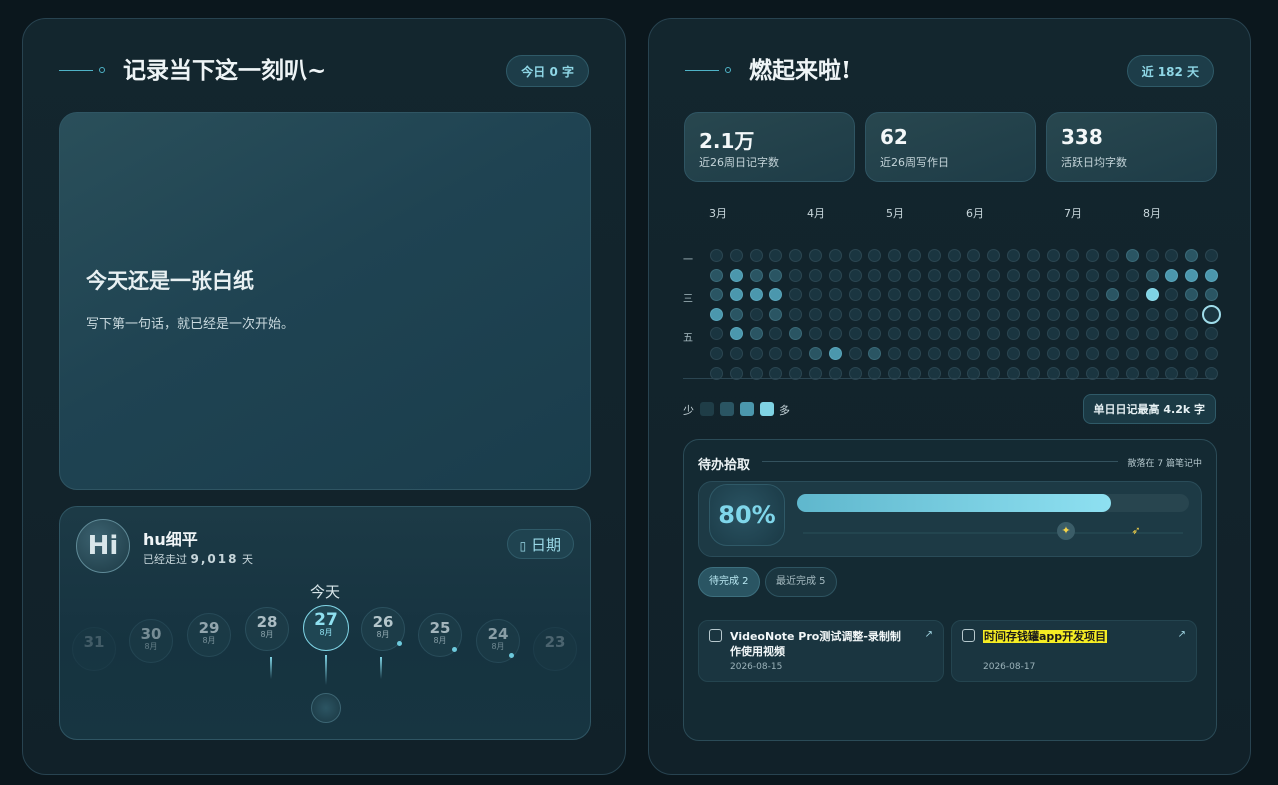 The height and width of the screenshot is (785, 1278). I want to click on tab-recent-done: 最近完成 5, so click(801, 582).